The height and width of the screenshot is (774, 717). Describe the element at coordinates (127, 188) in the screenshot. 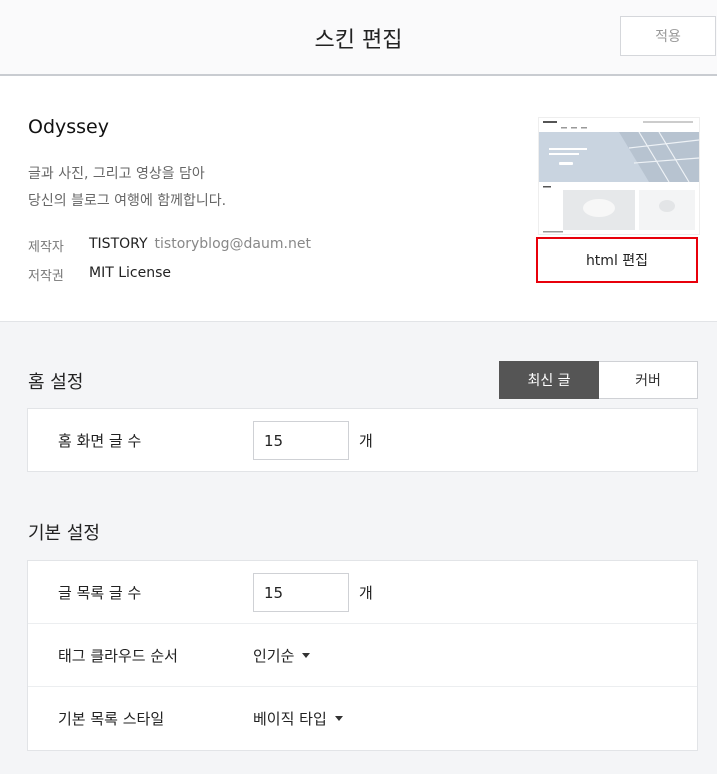

I see `skin-description: 글과 사진, 그리고 영상을 담아 당신의 블로그 여행에 함께합니다.` at that location.